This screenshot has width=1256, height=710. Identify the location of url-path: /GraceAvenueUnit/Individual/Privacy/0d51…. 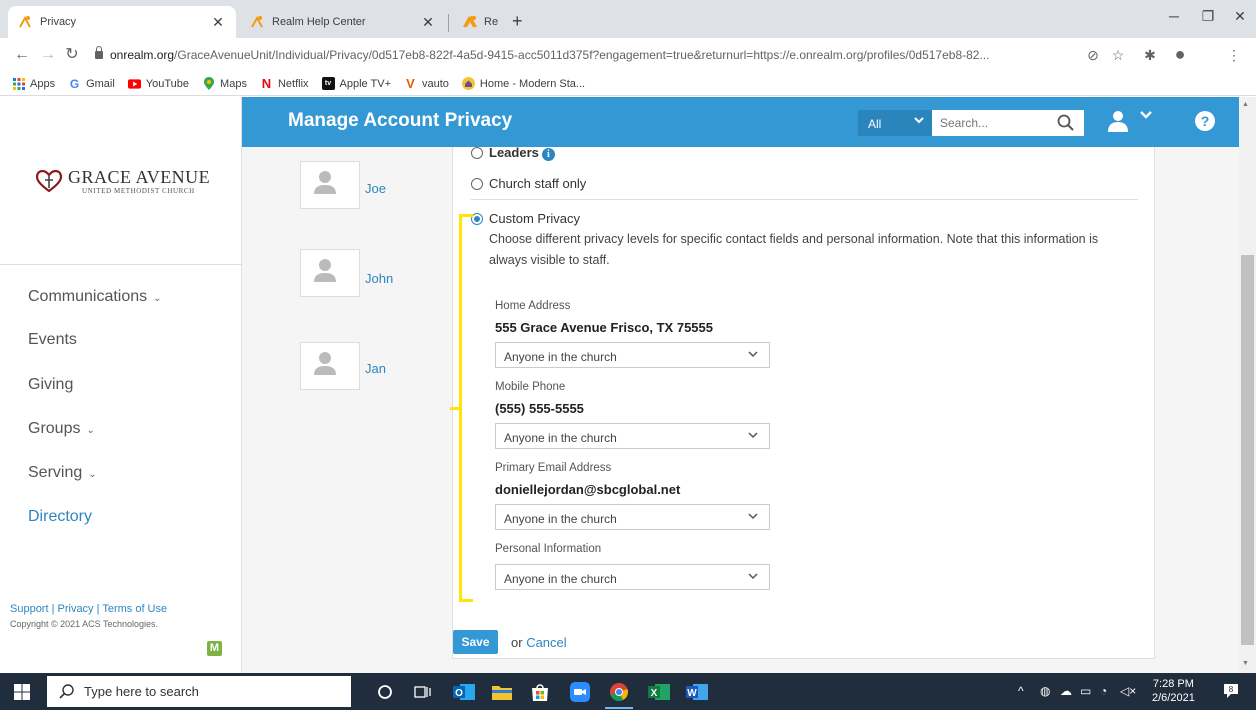
(582, 55).